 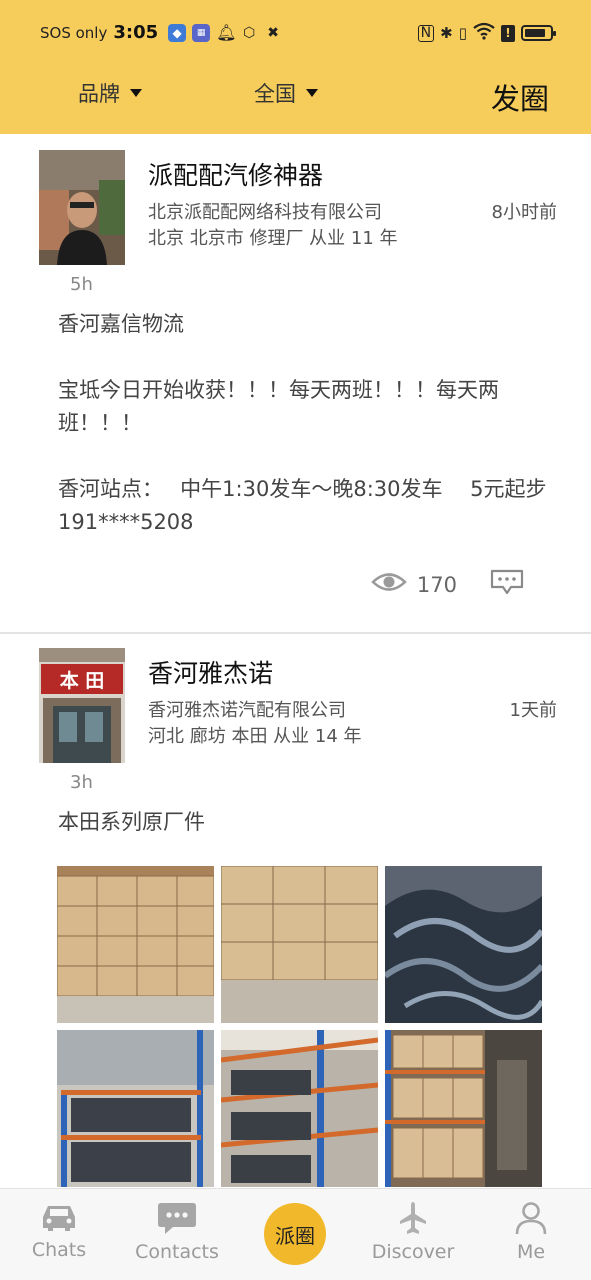 I want to click on paiquan-center-button: 派圈, so click(x=295, y=1234).